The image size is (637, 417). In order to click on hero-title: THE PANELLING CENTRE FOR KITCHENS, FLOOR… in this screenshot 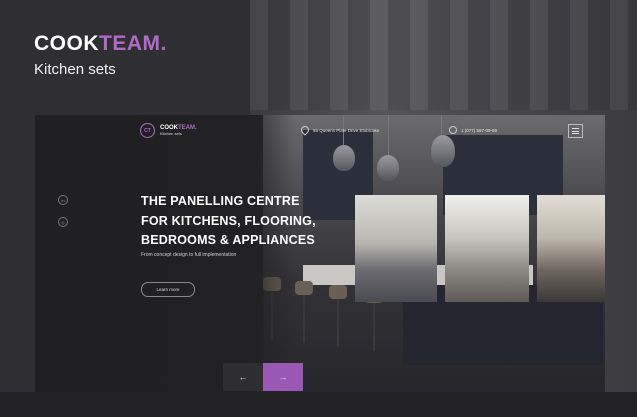, I will do `click(231, 221)`.